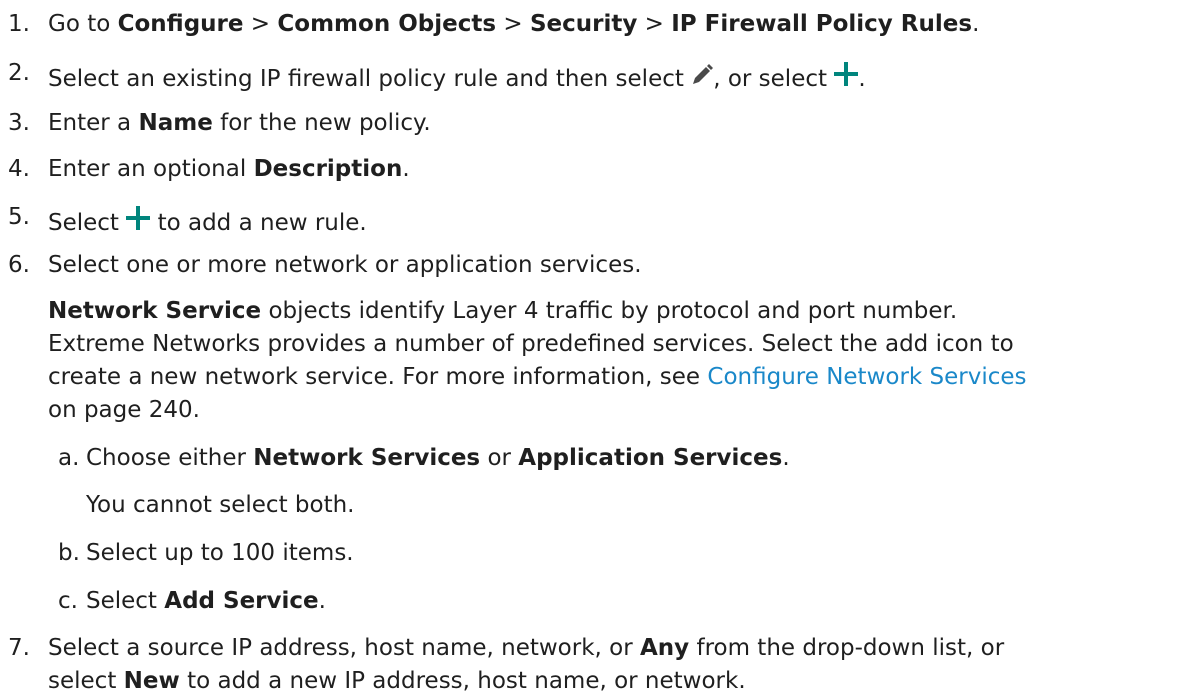 This screenshot has width=1186, height=694. Describe the element at coordinates (220, 505) in the screenshot. I see `substep-a-note: You cannot select both.` at that location.